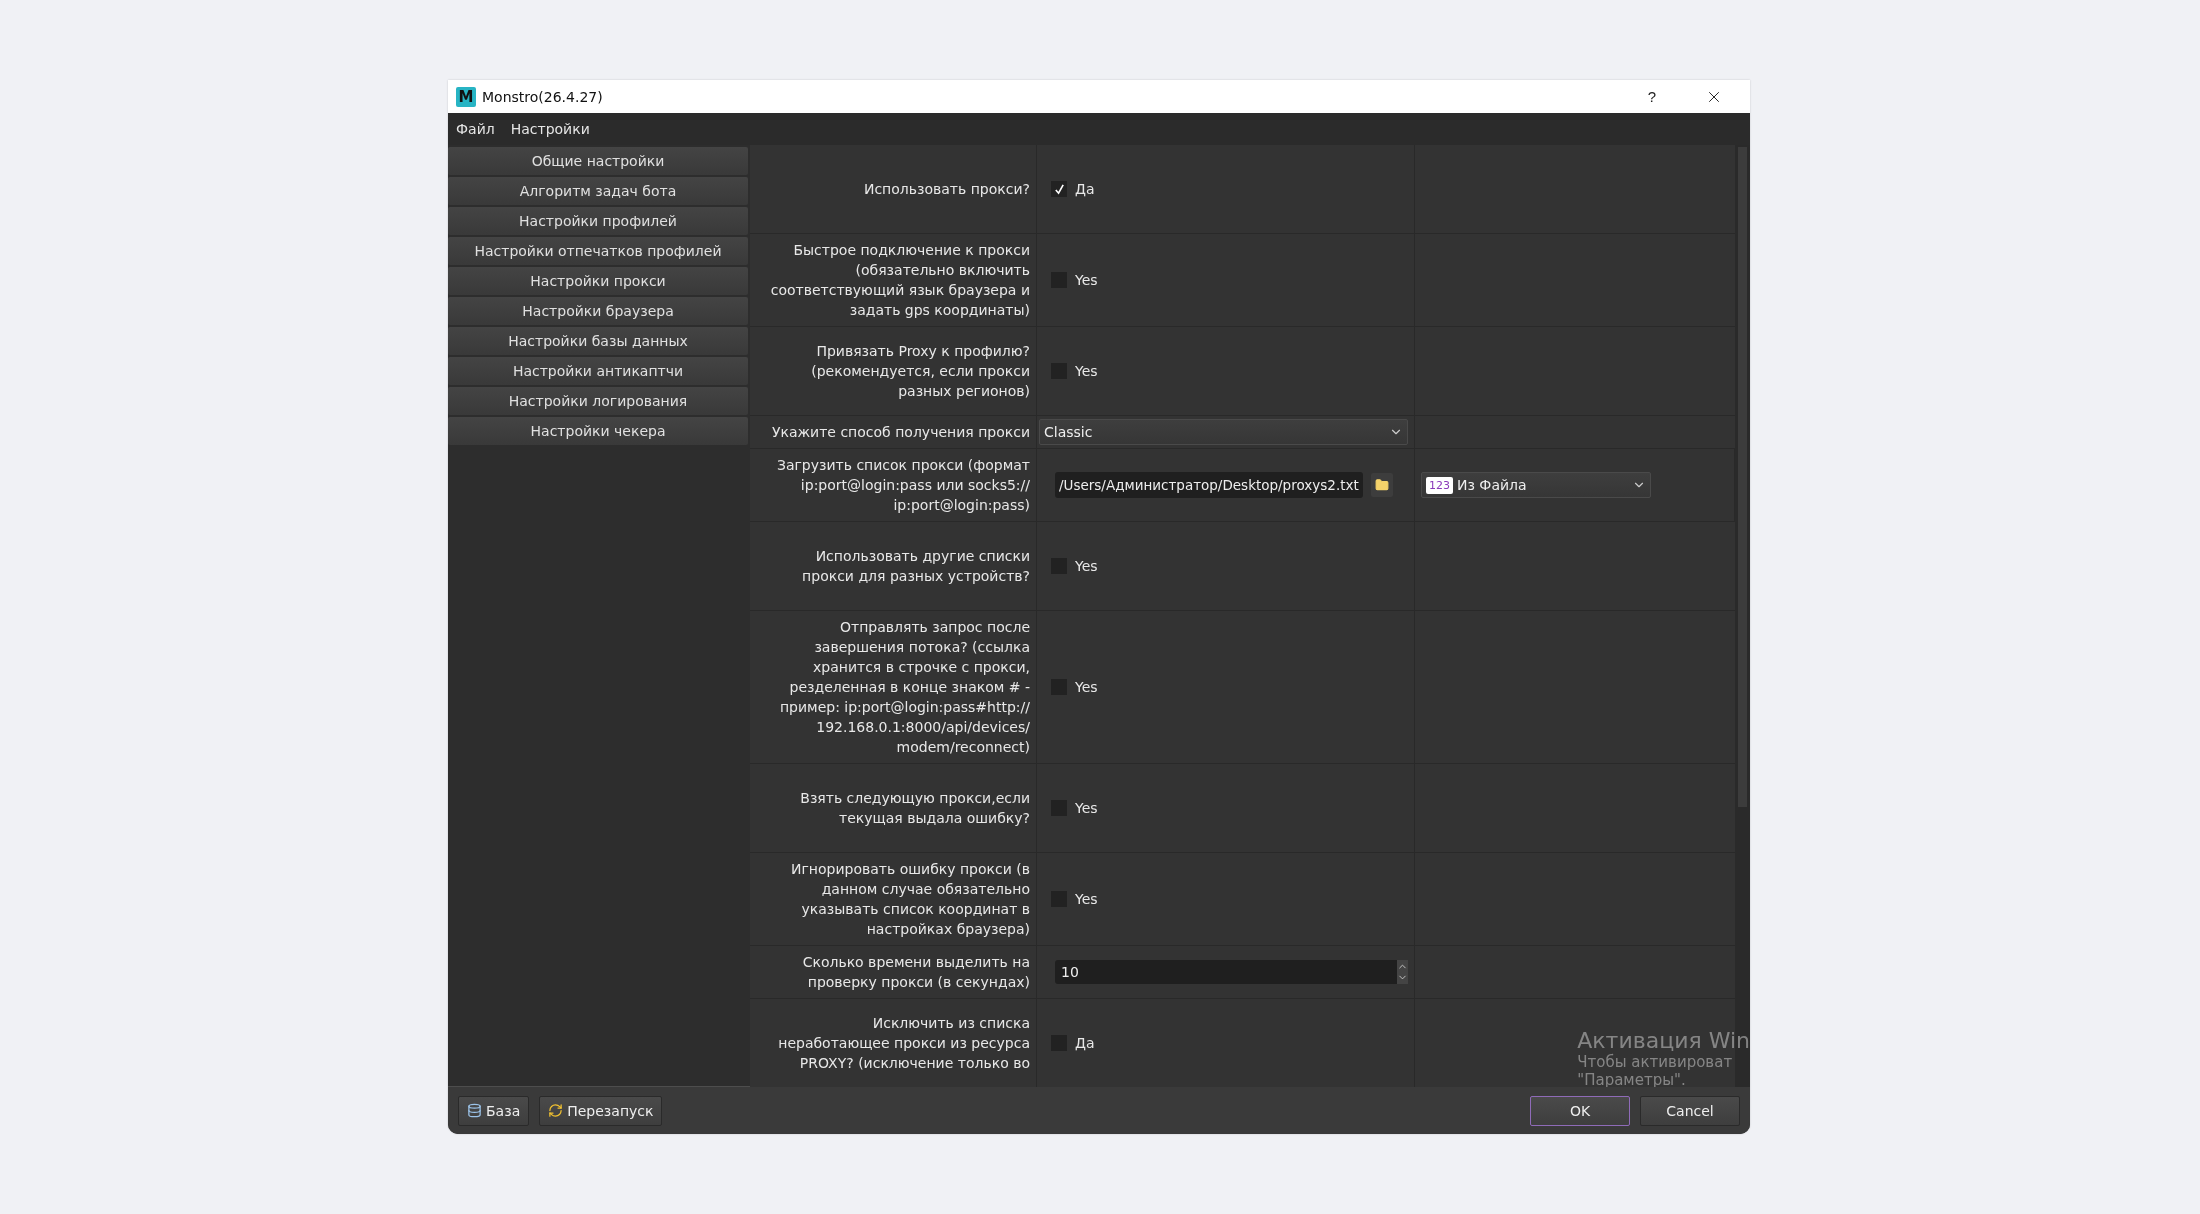 This screenshot has height=1214, width=2200. Describe the element at coordinates (1652, 96) in the screenshot. I see `help-button: ?` at that location.